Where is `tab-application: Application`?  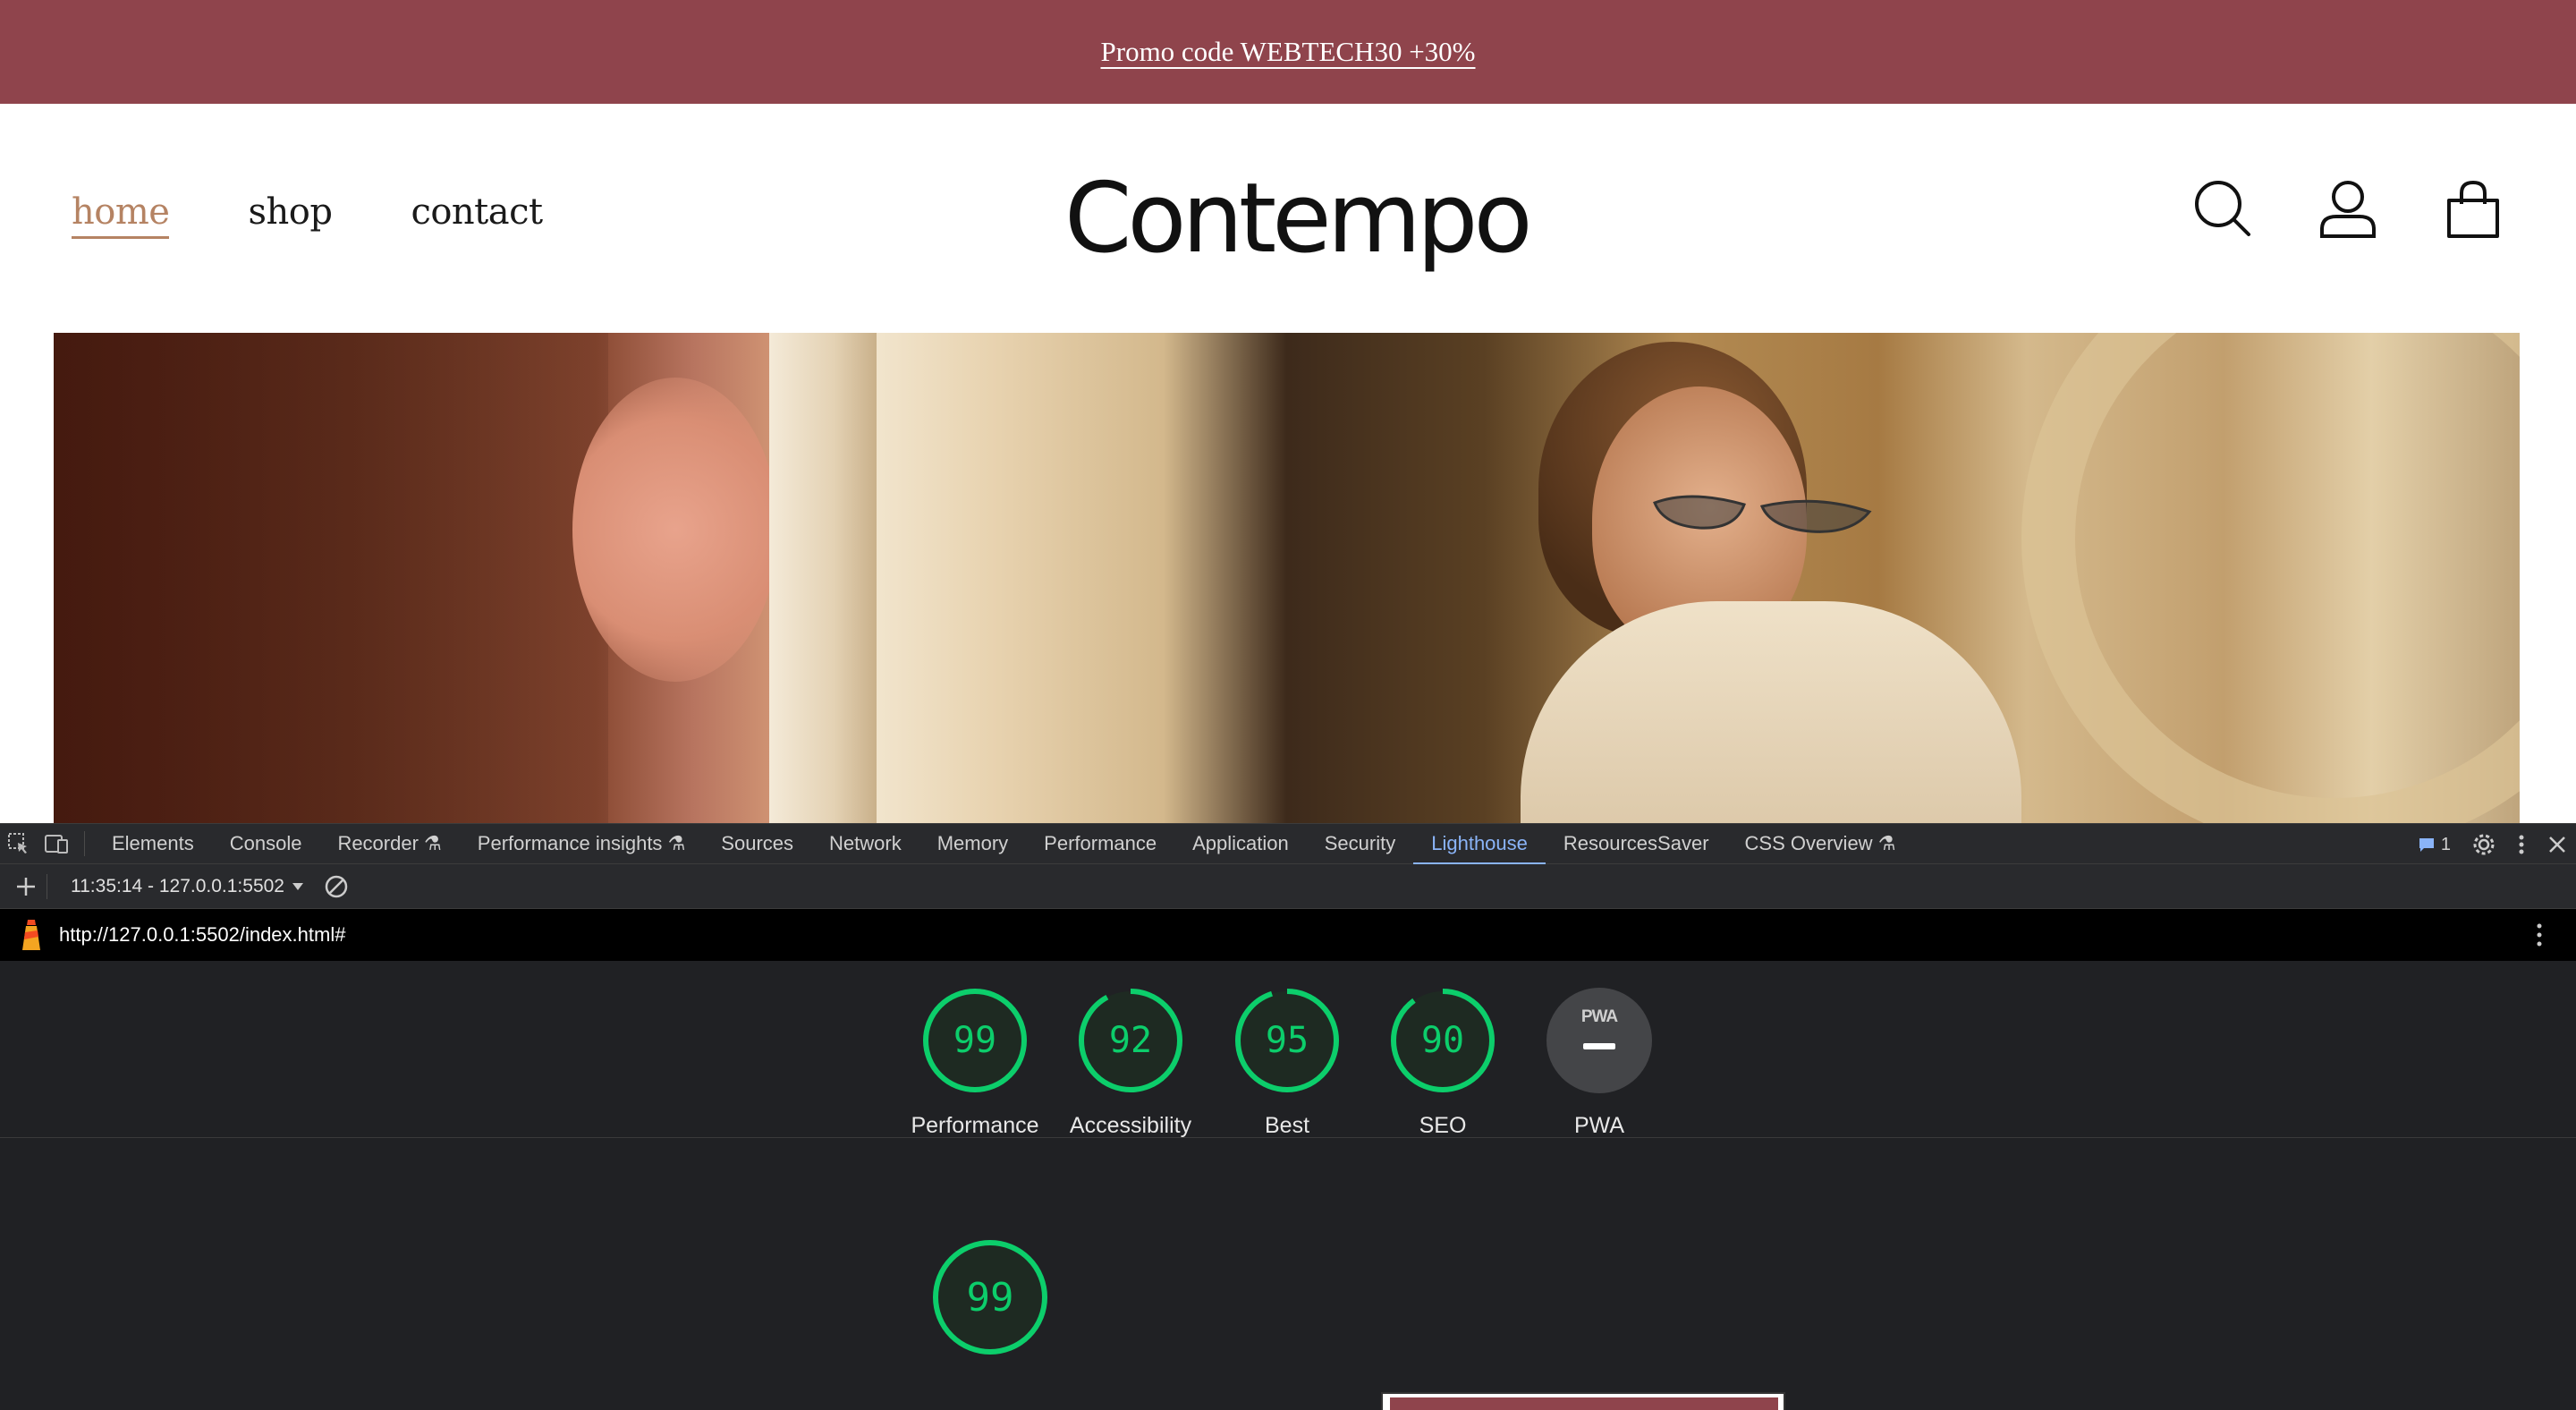
tab-application: Application is located at coordinates (1240, 844).